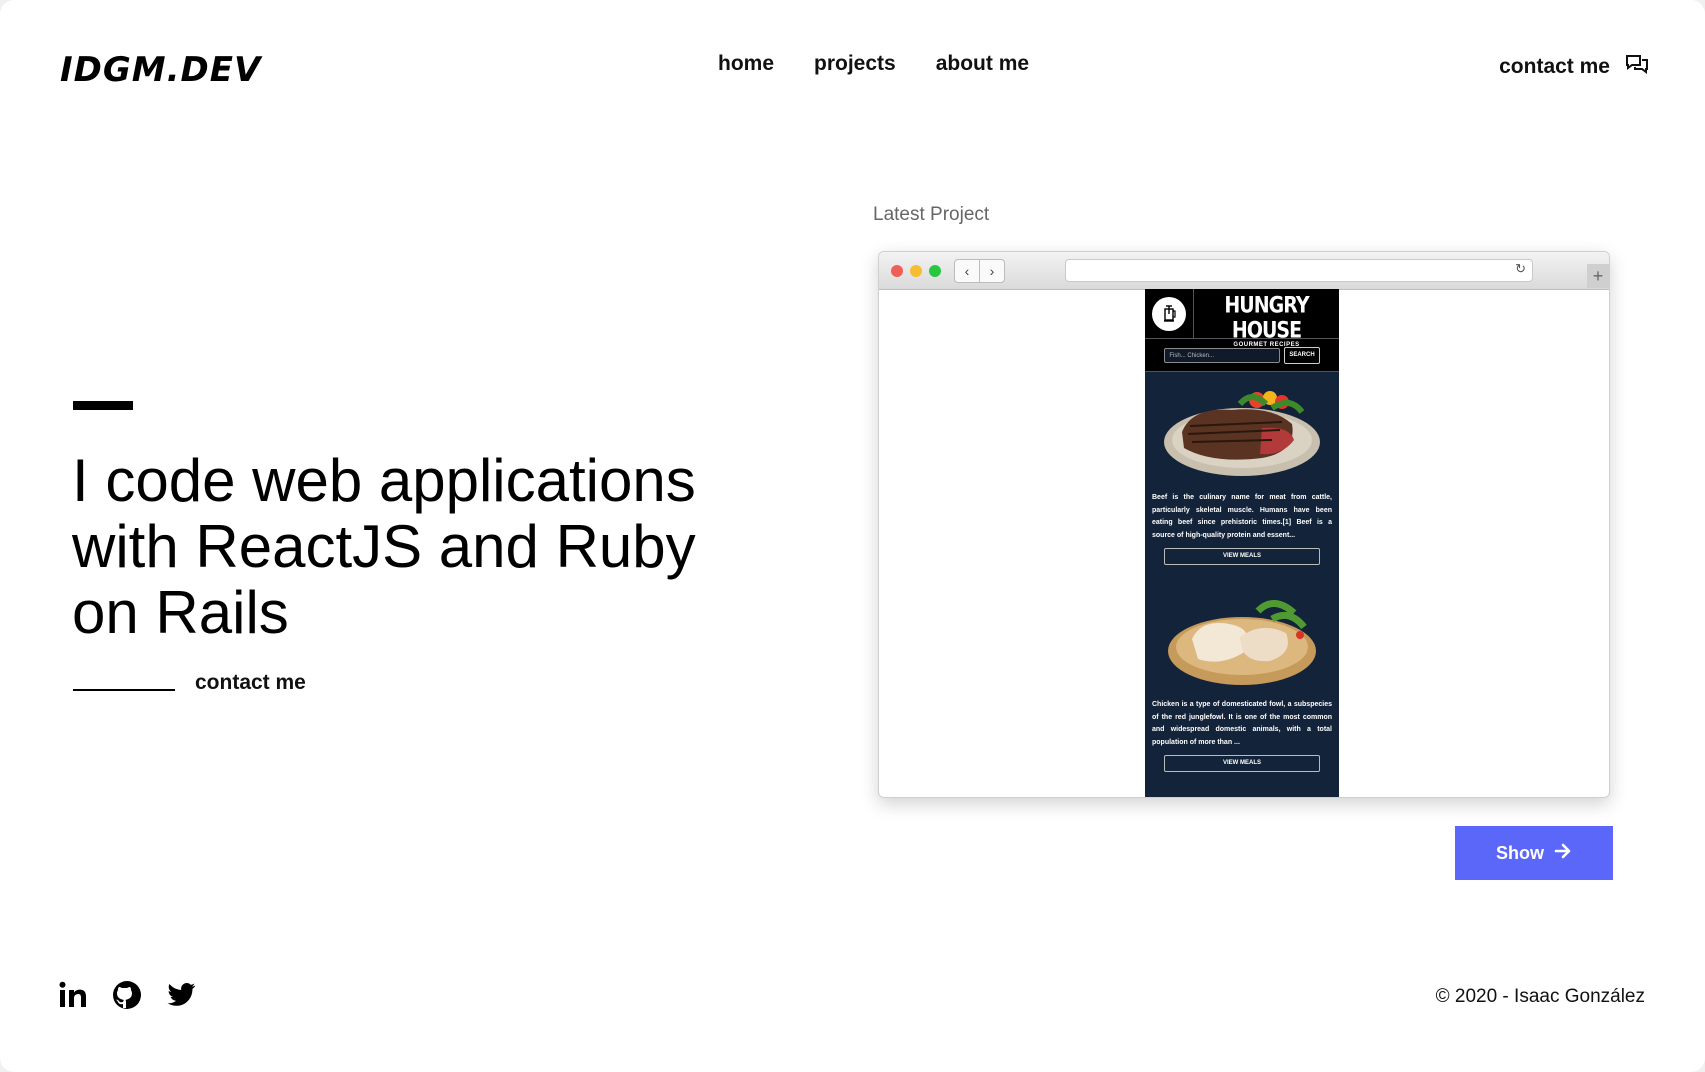  What do you see at coordinates (103, 405) in the screenshot?
I see `hero-accent-bar` at bounding box center [103, 405].